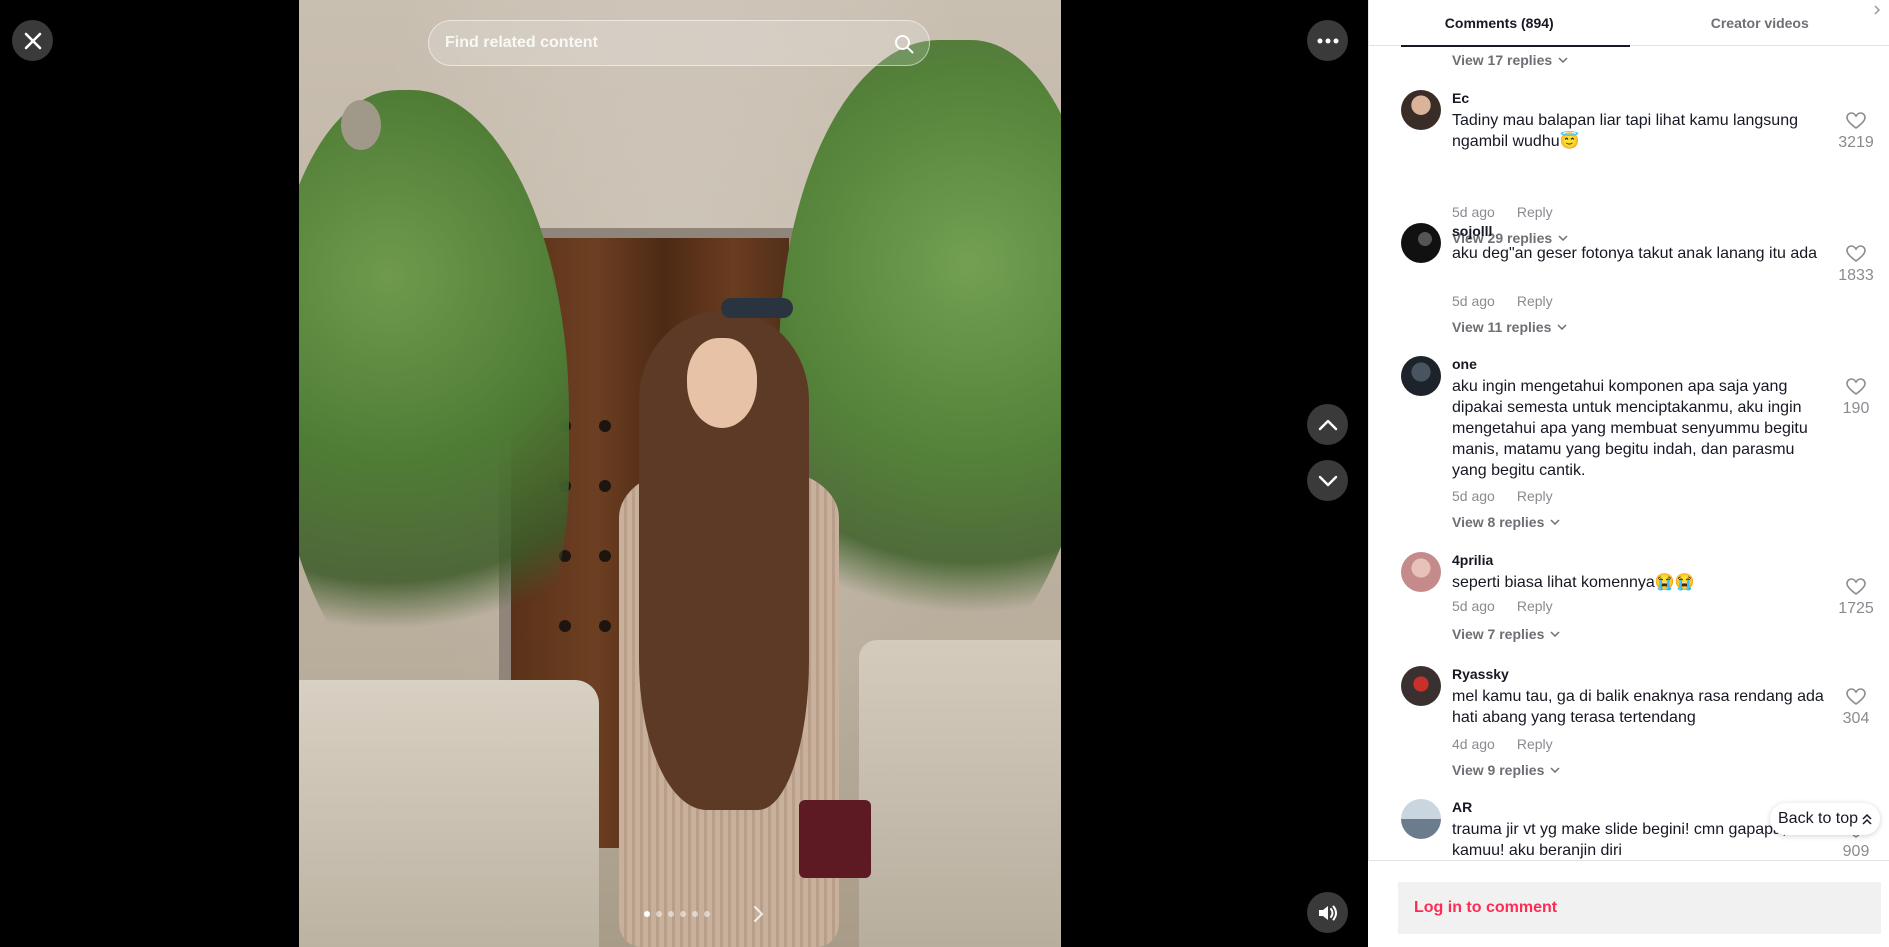 The image size is (1889, 947). I want to click on more-icon, so click(1327, 40).